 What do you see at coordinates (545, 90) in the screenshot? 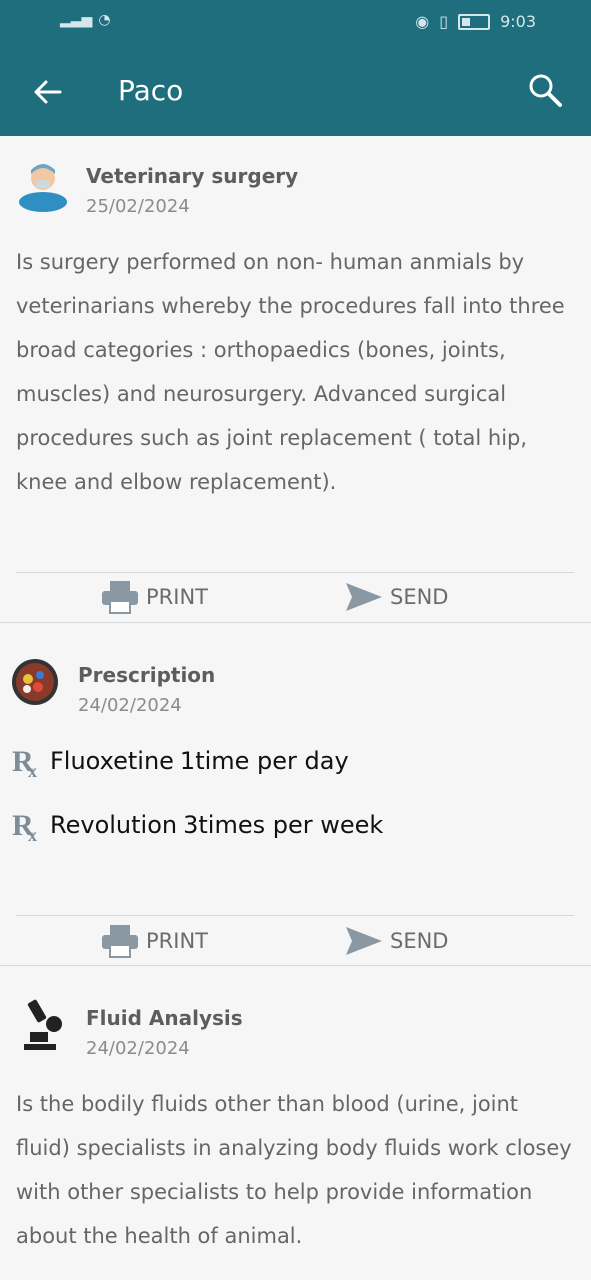
I see `search-icon` at bounding box center [545, 90].